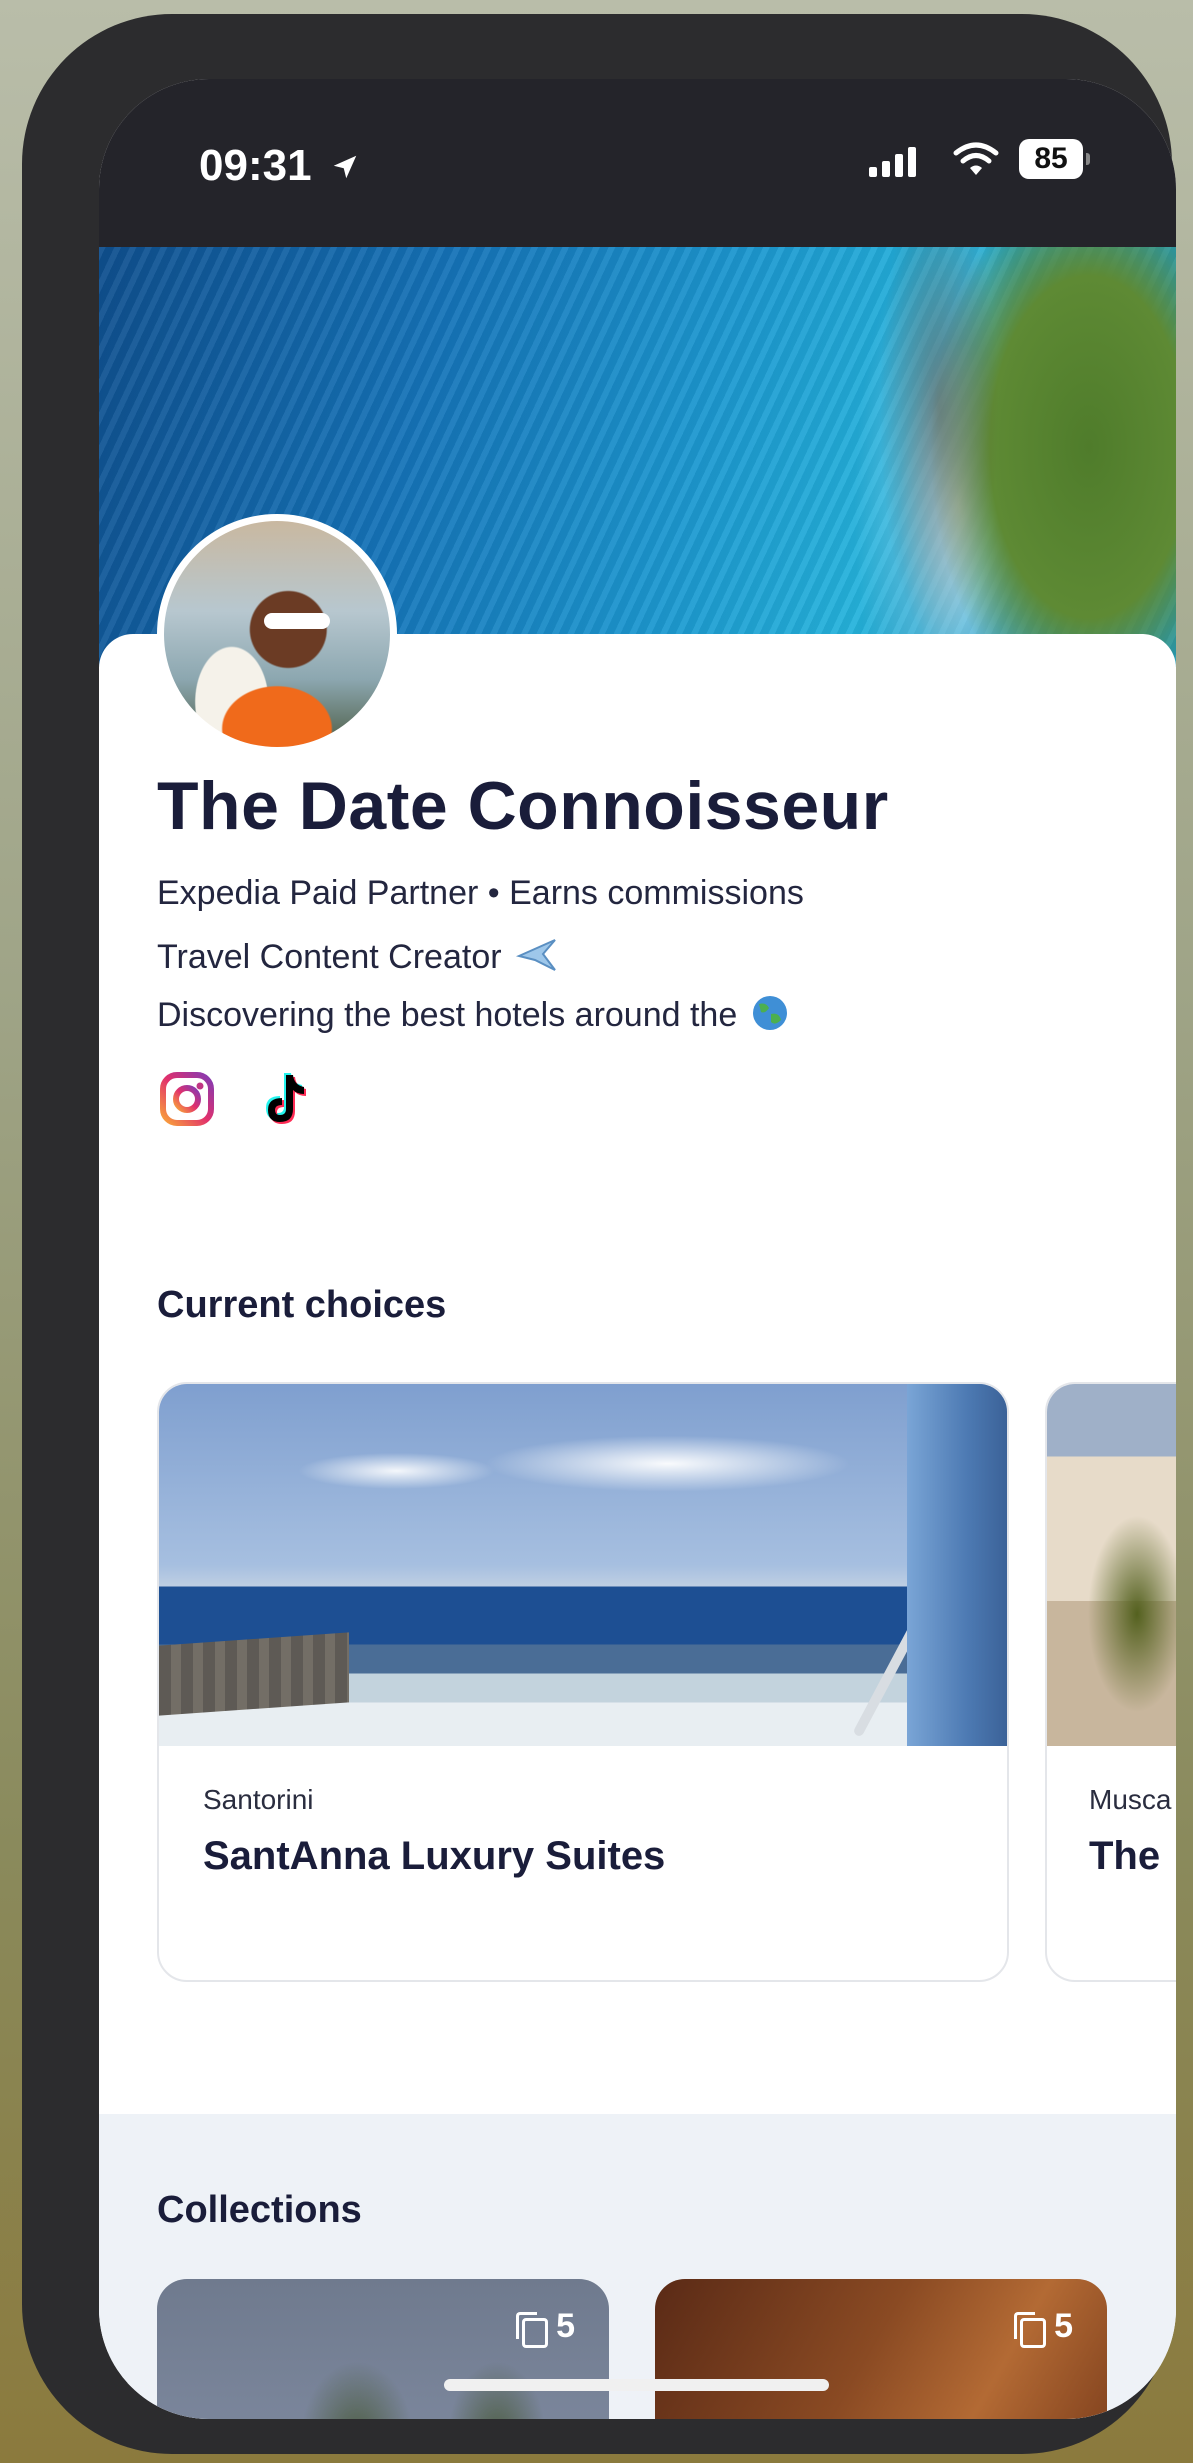 This screenshot has width=1193, height=2463. What do you see at coordinates (523, 806) in the screenshot?
I see `profile-name: The Date Connoisseur` at bounding box center [523, 806].